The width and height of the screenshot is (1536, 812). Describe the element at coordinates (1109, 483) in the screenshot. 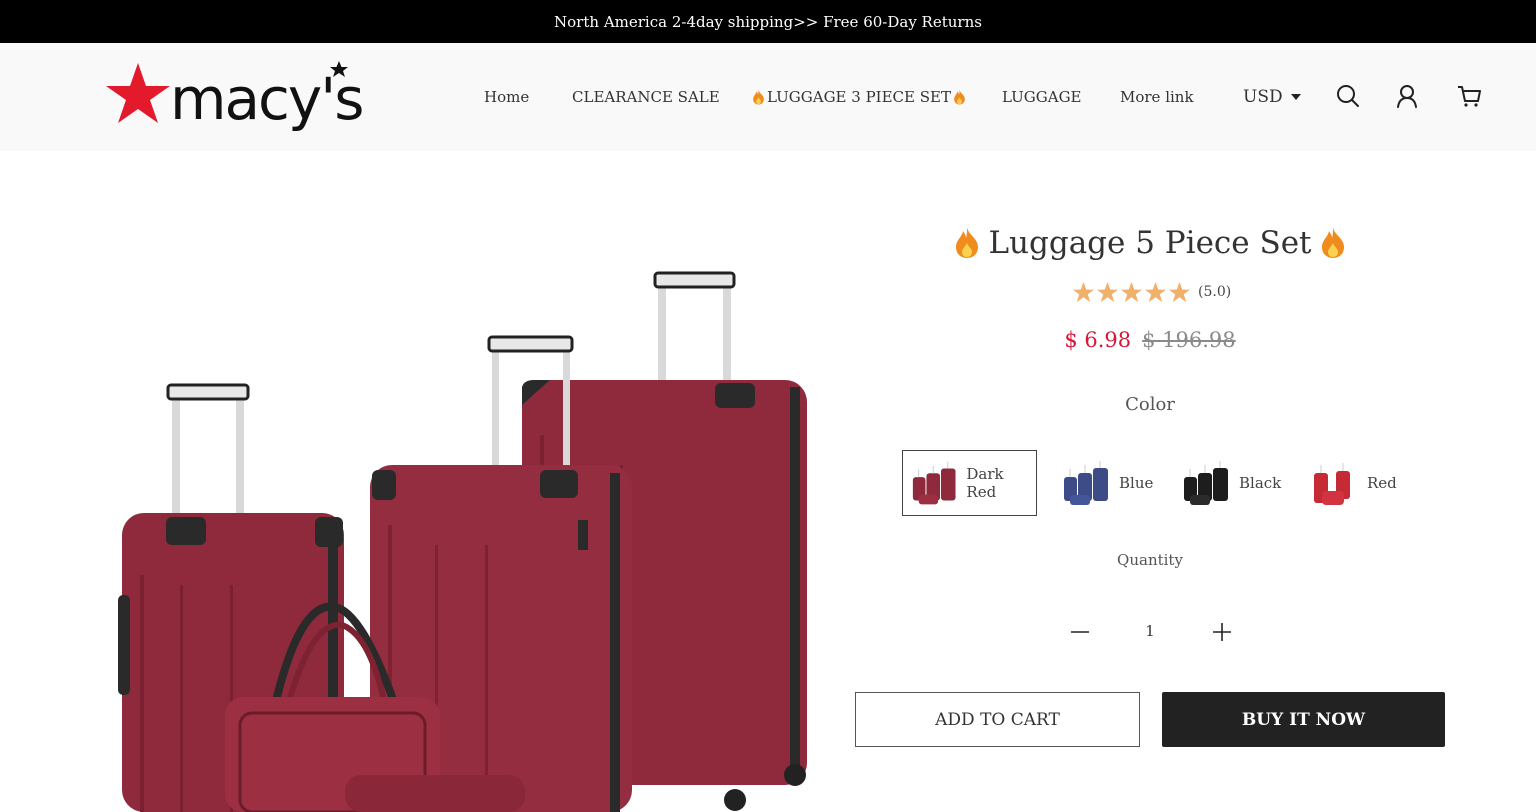

I see `color-option-blue: Blue` at that location.